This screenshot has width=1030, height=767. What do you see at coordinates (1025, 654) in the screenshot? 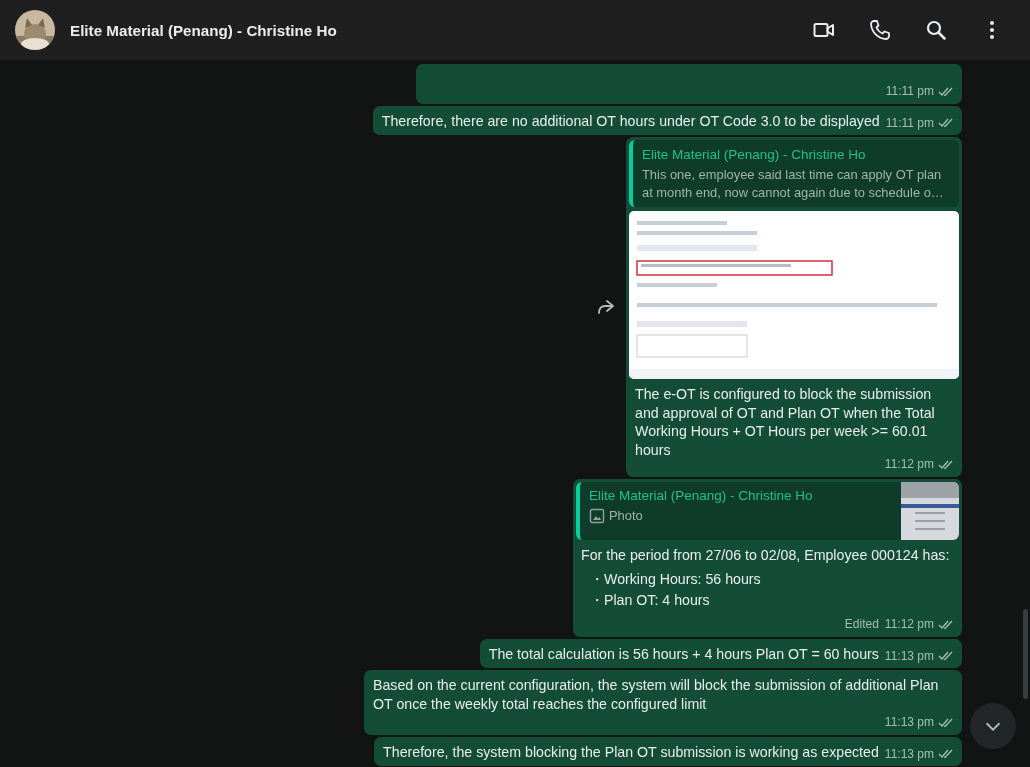
I see `scrollbar` at bounding box center [1025, 654].